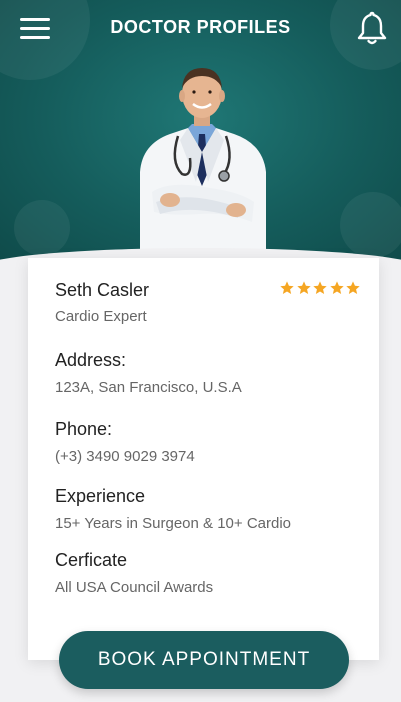 The height and width of the screenshot is (702, 401). I want to click on rating-stars, so click(320, 288).